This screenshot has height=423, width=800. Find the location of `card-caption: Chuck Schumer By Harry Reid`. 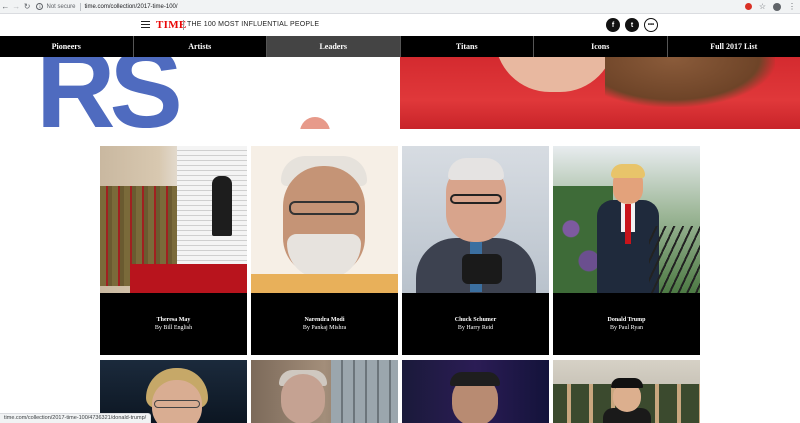

card-caption: Chuck Schumer By Harry Reid is located at coordinates (475, 324).